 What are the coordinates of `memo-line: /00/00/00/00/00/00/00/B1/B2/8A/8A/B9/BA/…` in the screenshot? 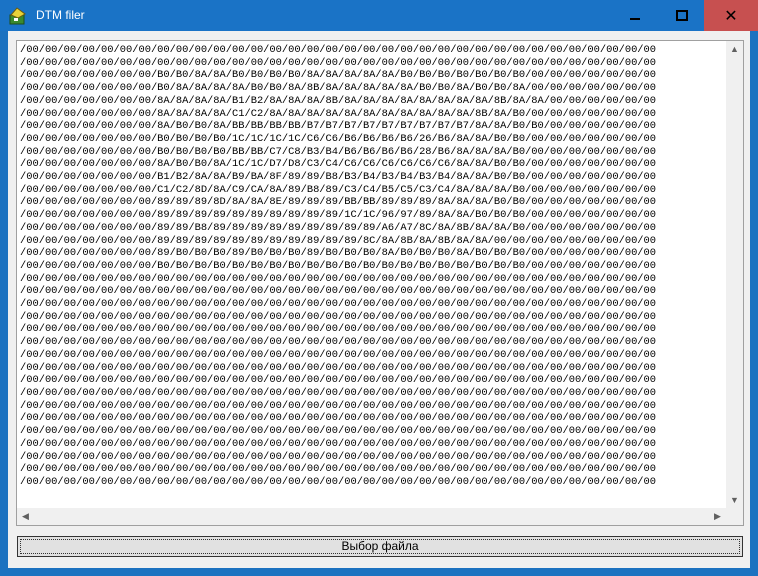 It's located at (338, 177).